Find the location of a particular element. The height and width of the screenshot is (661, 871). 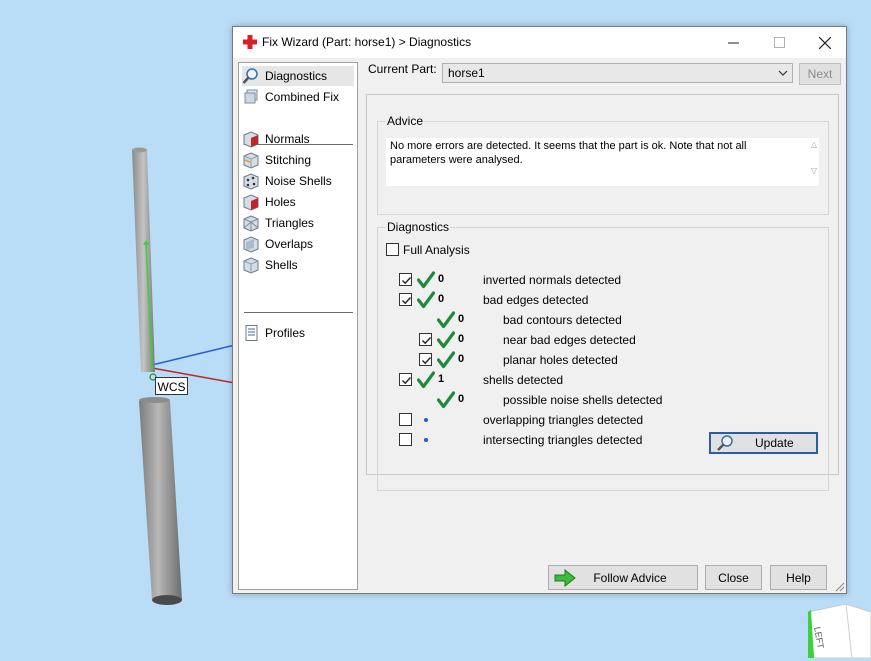

diagnostics-title: Diagnostics is located at coordinates (418, 227).